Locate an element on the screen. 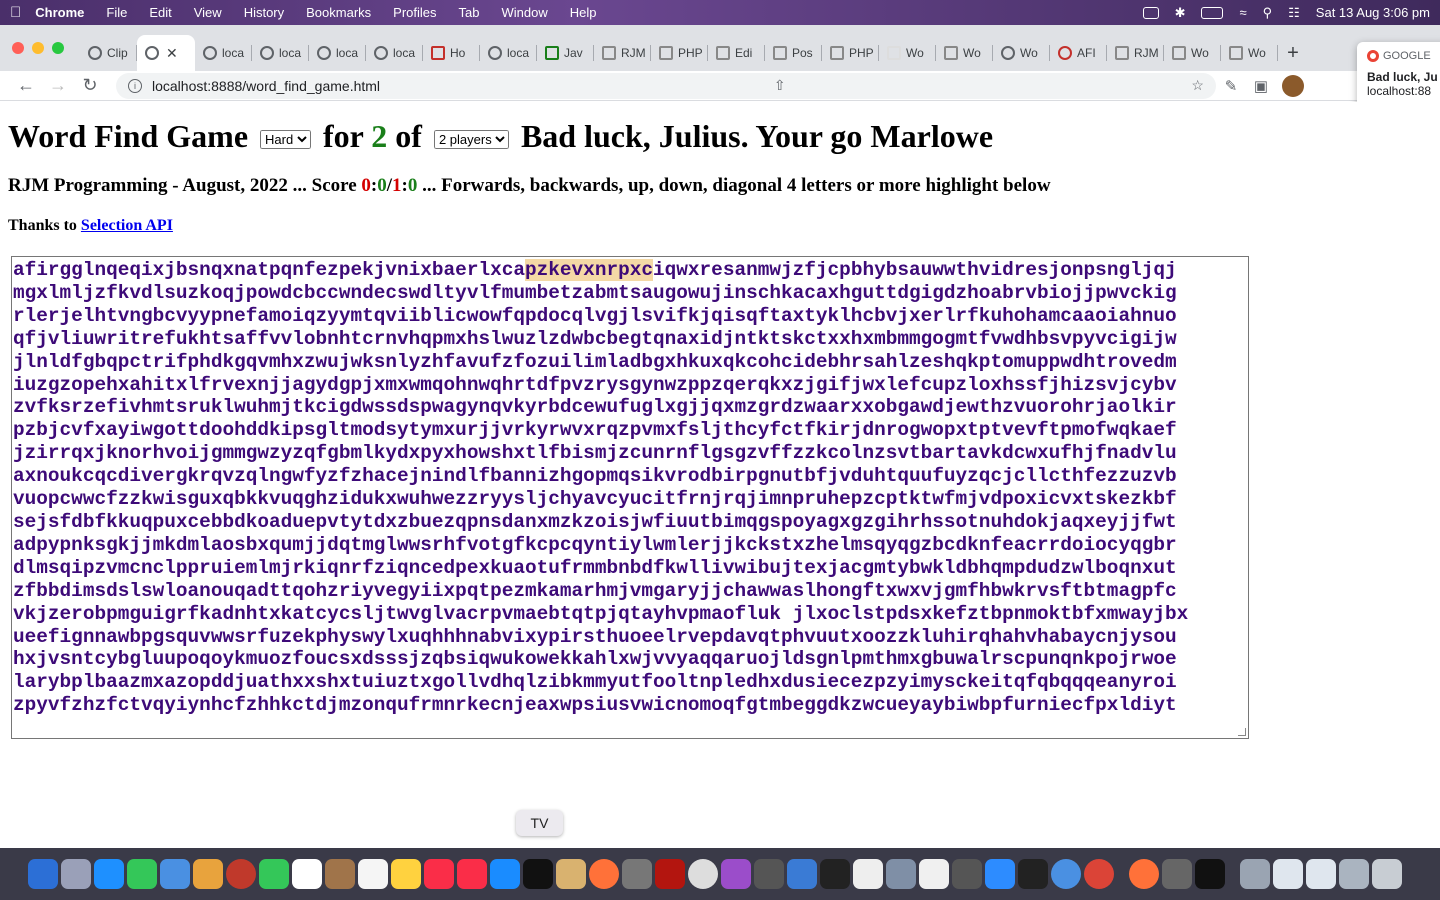 The width and height of the screenshot is (1440, 900). messages-icon is located at coordinates (142, 874).